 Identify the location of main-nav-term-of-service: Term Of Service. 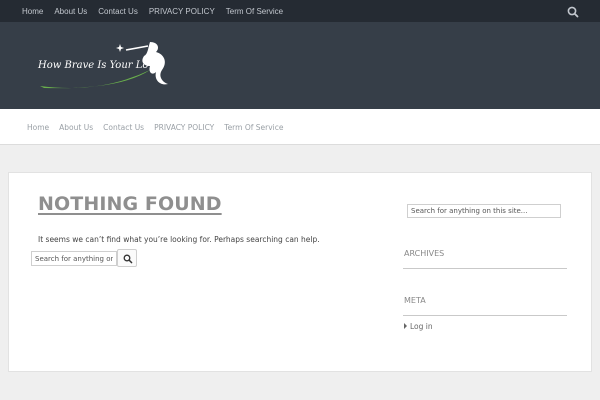
(253, 127).